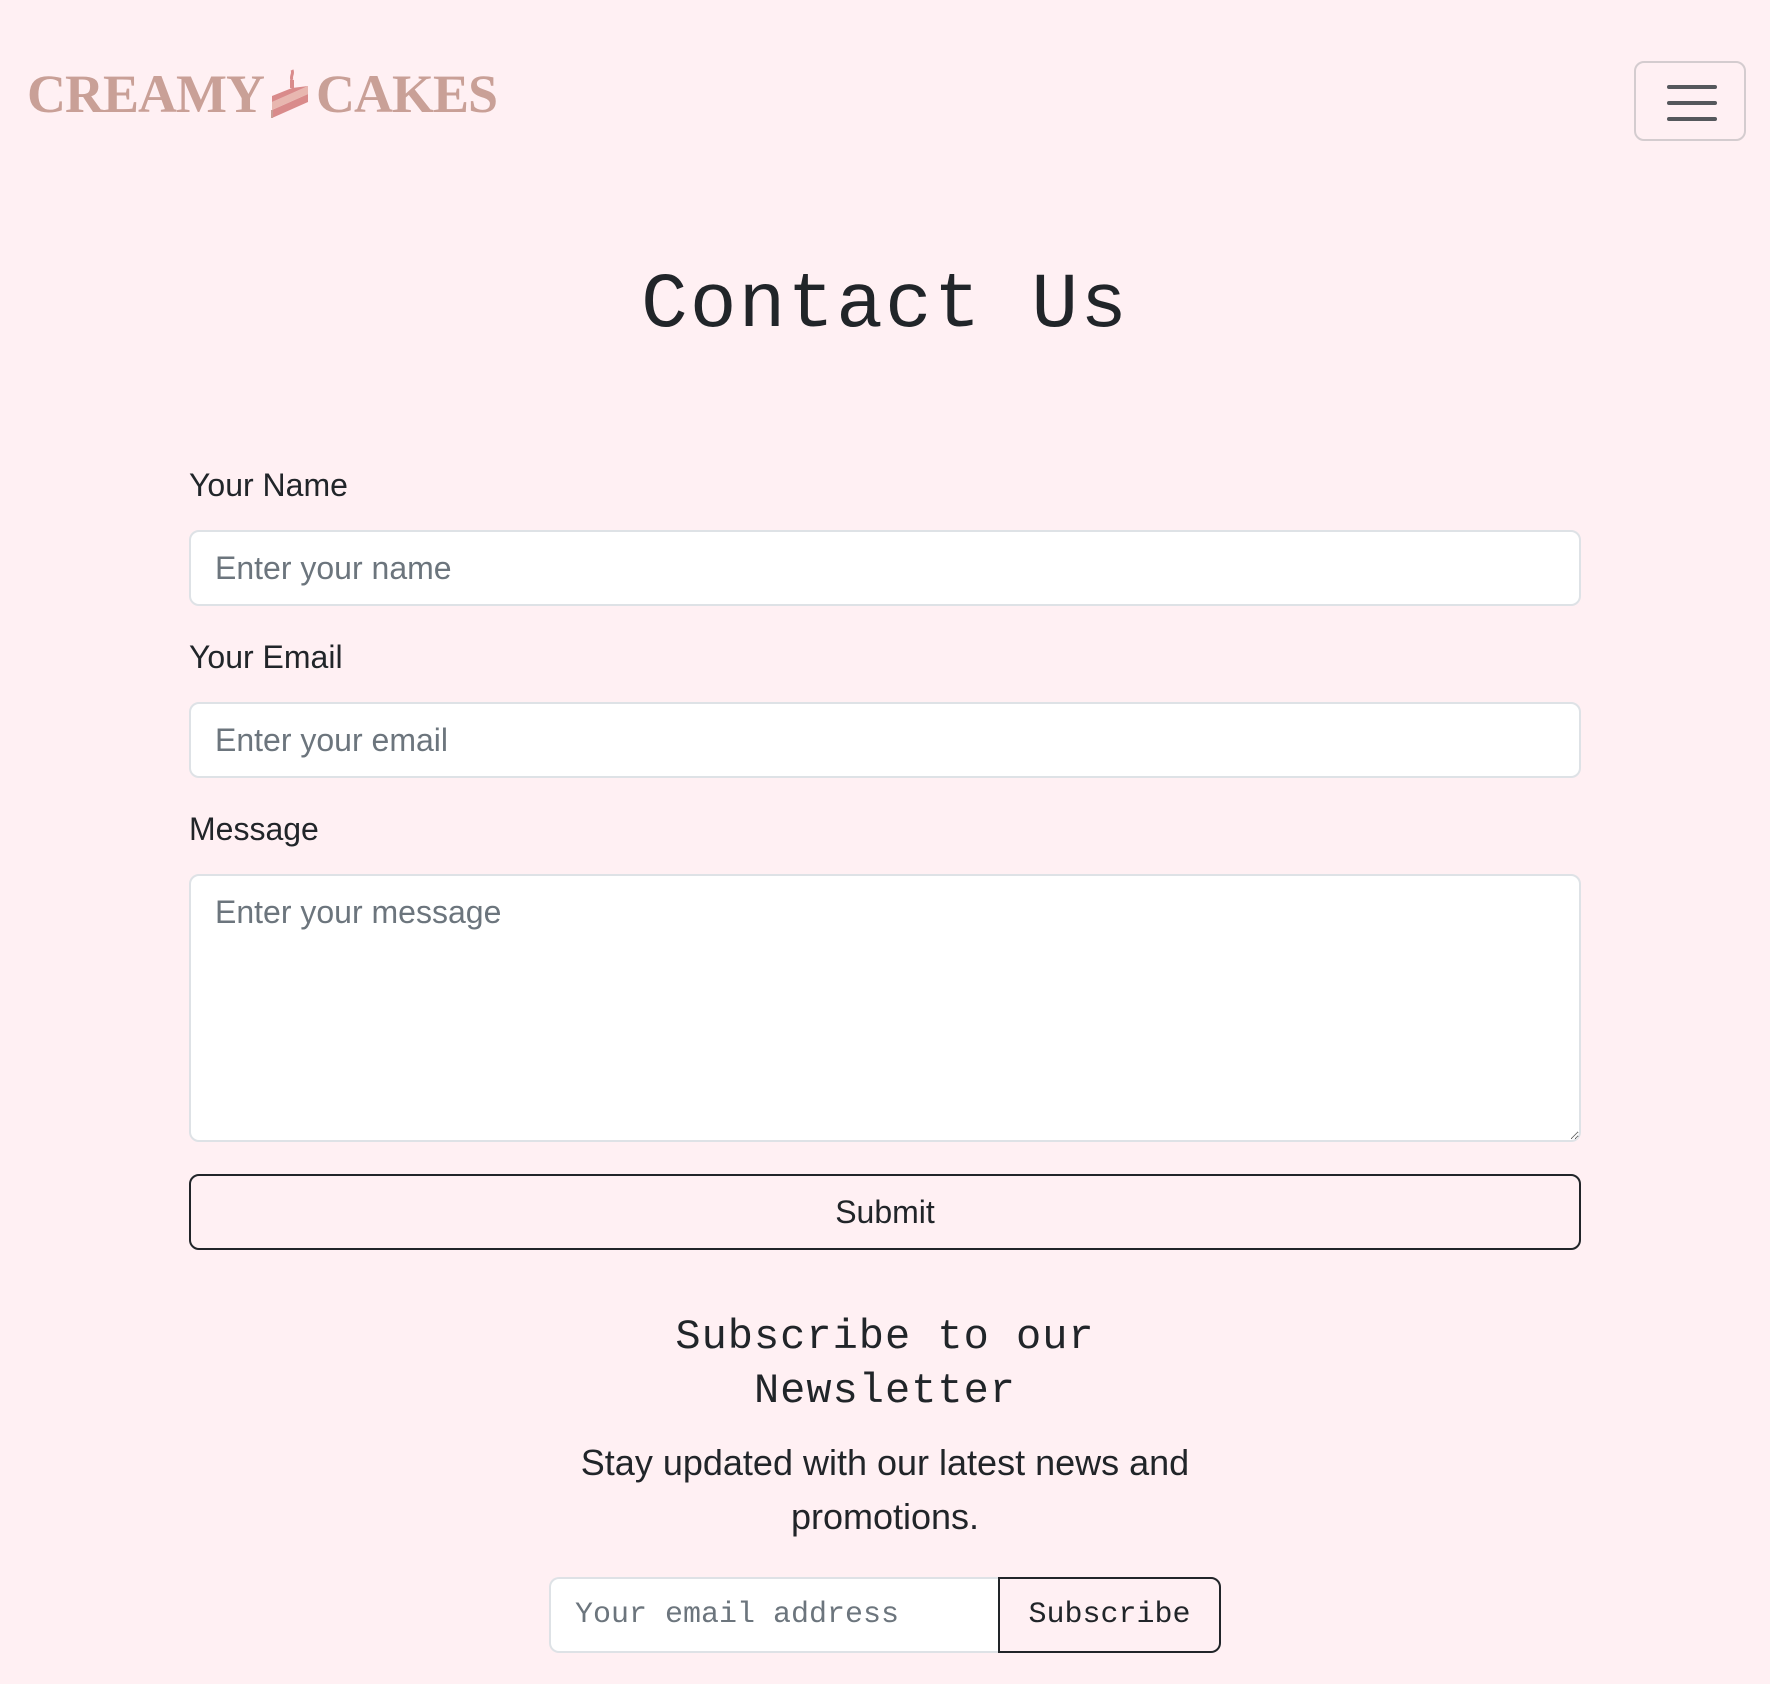 Image resolution: width=1770 pixels, height=1684 pixels. I want to click on newsletter-email-input, so click(773, 1615).